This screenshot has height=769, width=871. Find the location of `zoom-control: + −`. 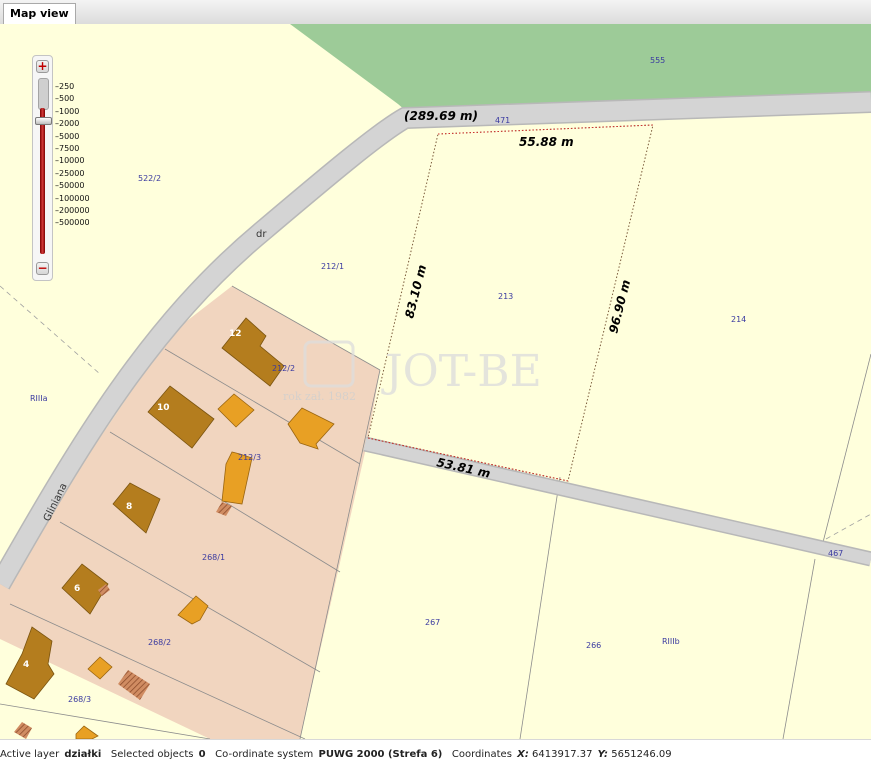

zoom-control: + − is located at coordinates (42, 168).